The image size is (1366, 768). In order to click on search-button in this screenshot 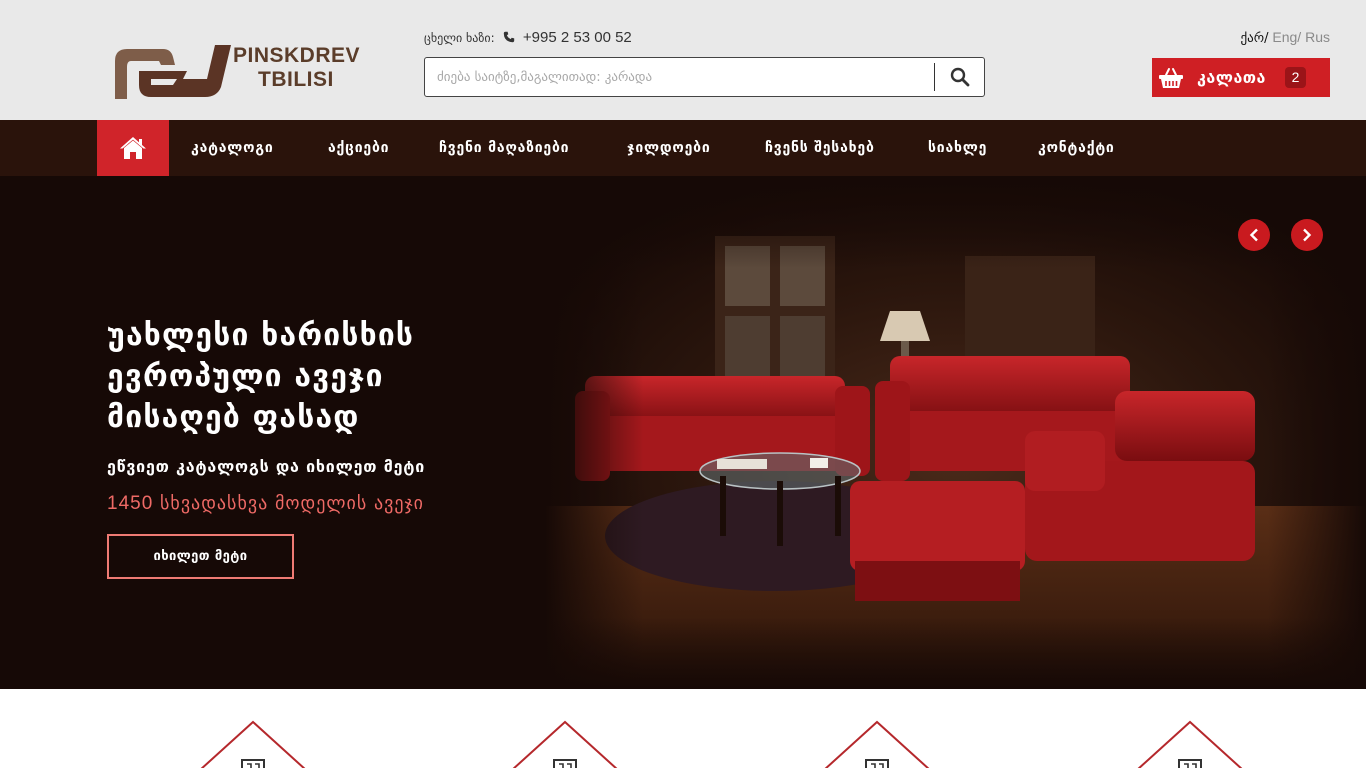, I will do `click(960, 77)`.